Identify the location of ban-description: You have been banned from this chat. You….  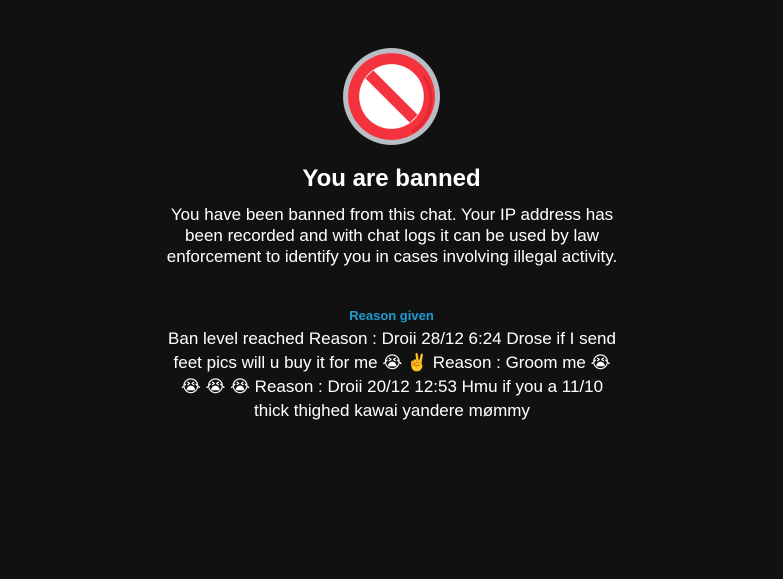
(392, 235).